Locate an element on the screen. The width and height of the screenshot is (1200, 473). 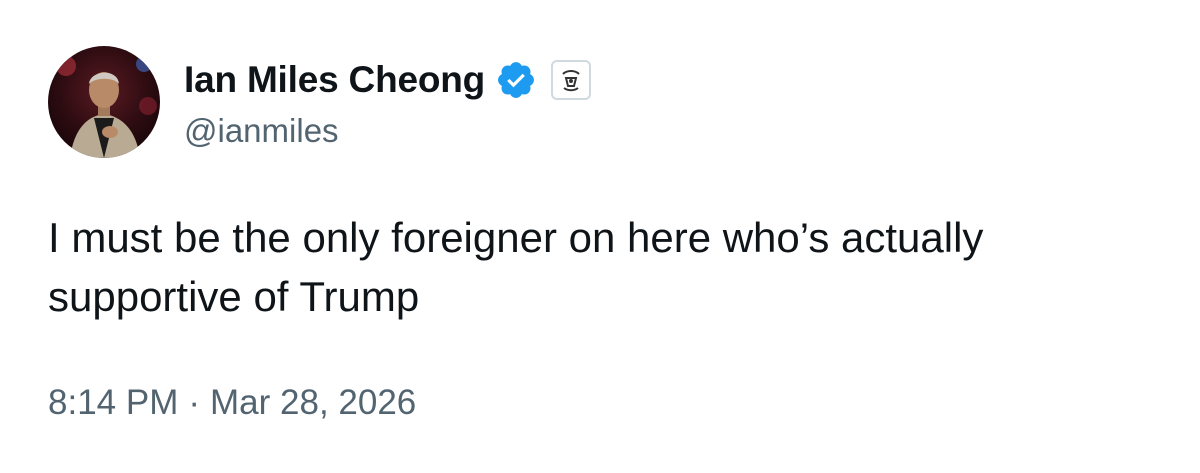
tweet-header: Ian Miles Cheong @ianmiles is located at coordinates (320, 102).